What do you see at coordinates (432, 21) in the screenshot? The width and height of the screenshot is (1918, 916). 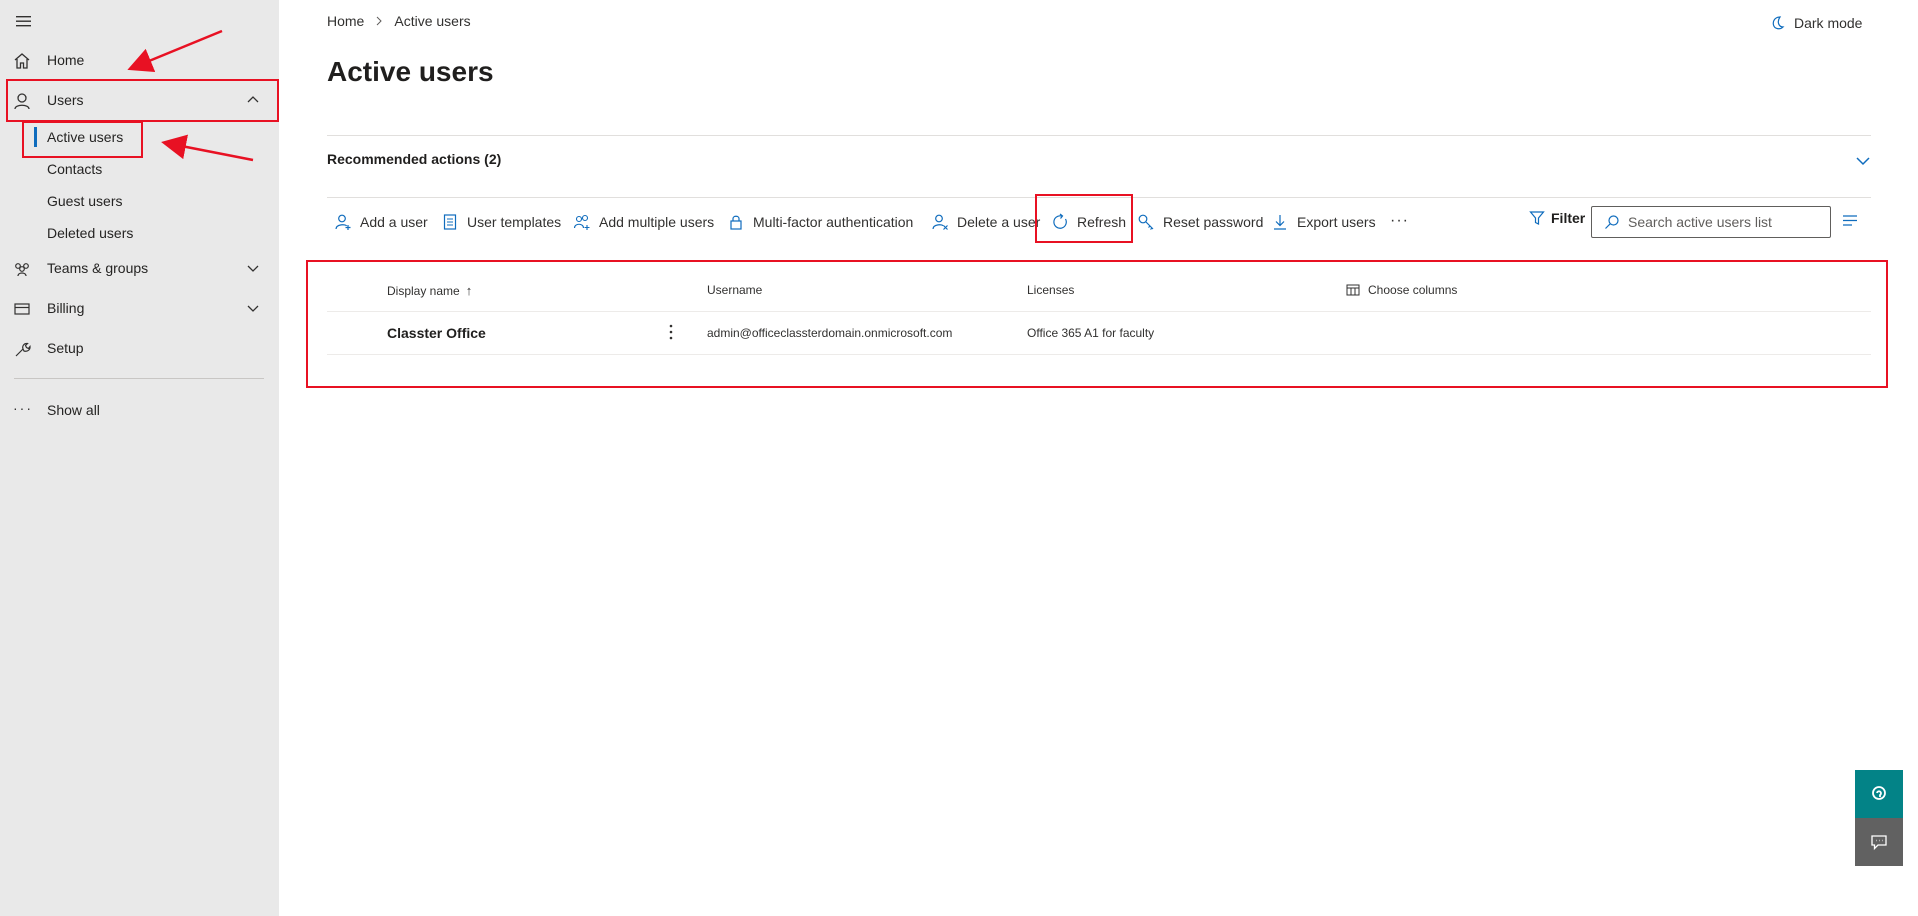 I see `breadcrumb-current: Active users` at bounding box center [432, 21].